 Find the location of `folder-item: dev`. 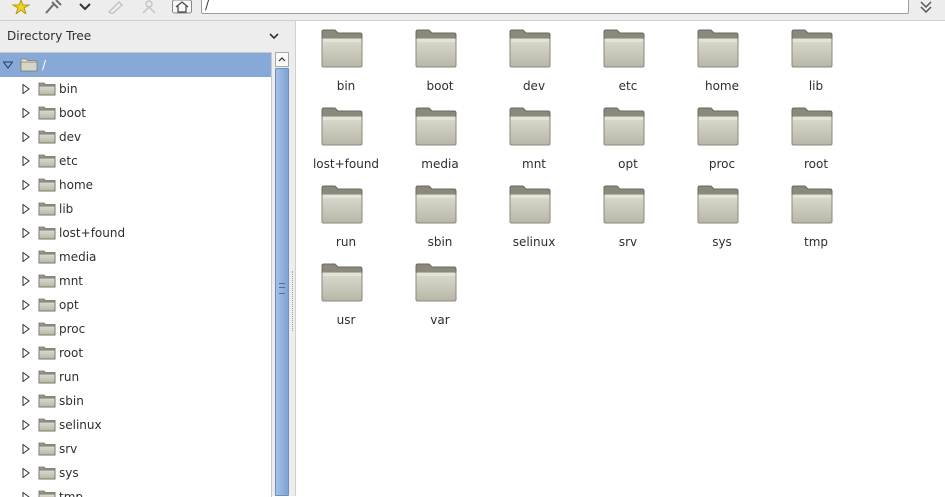

folder-item: dev is located at coordinates (529, 60).